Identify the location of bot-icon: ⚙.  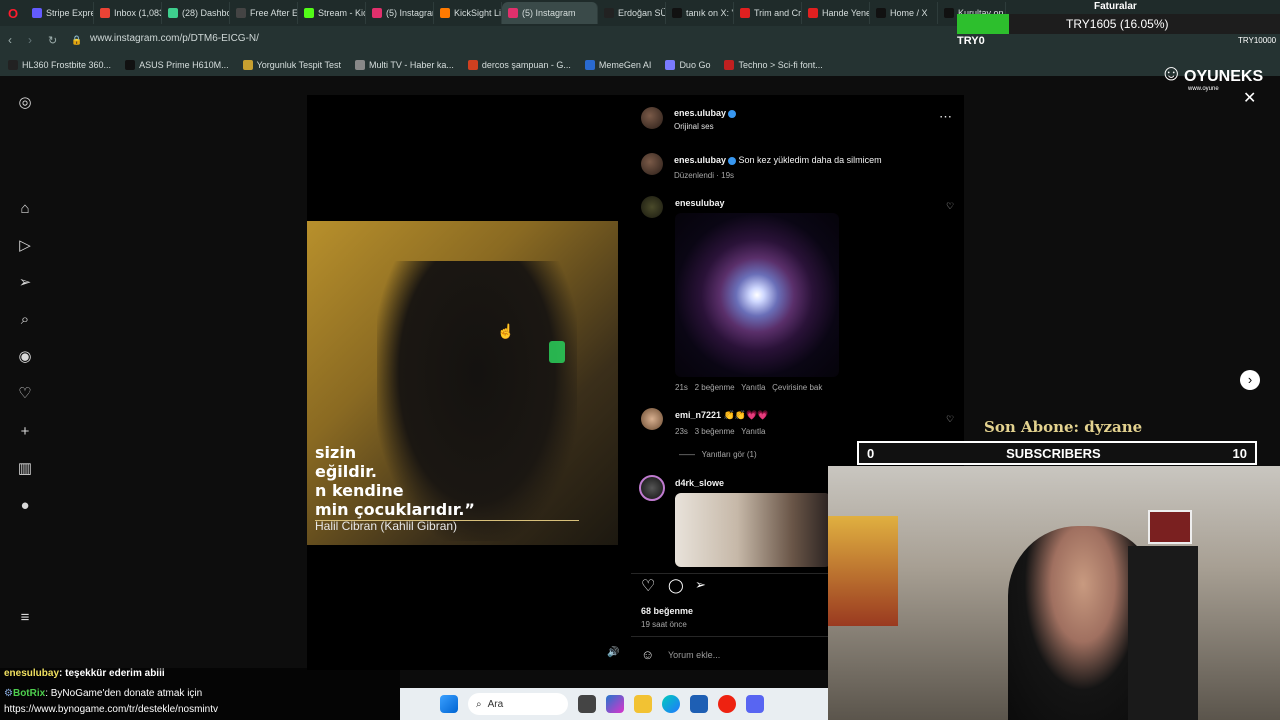
(8, 693).